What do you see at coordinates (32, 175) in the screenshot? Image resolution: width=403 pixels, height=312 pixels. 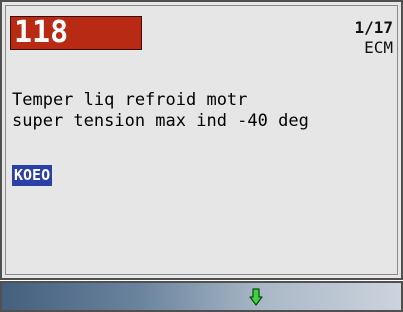 I see `status-badge: KOEO` at bounding box center [32, 175].